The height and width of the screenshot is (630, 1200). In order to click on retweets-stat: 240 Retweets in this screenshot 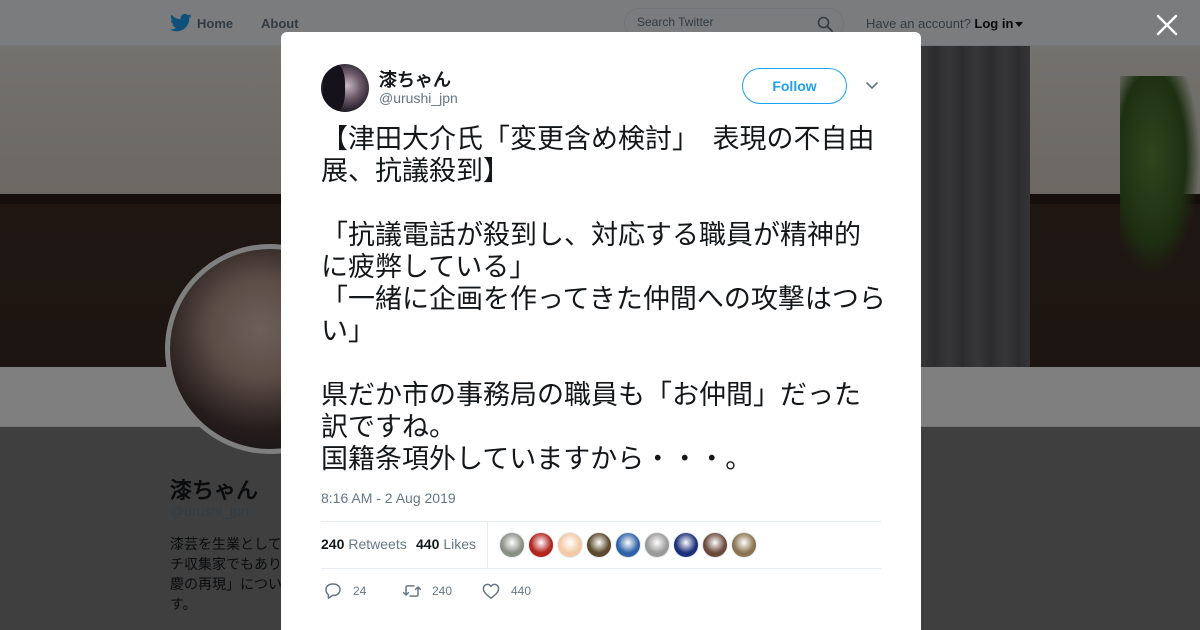, I will do `click(364, 544)`.